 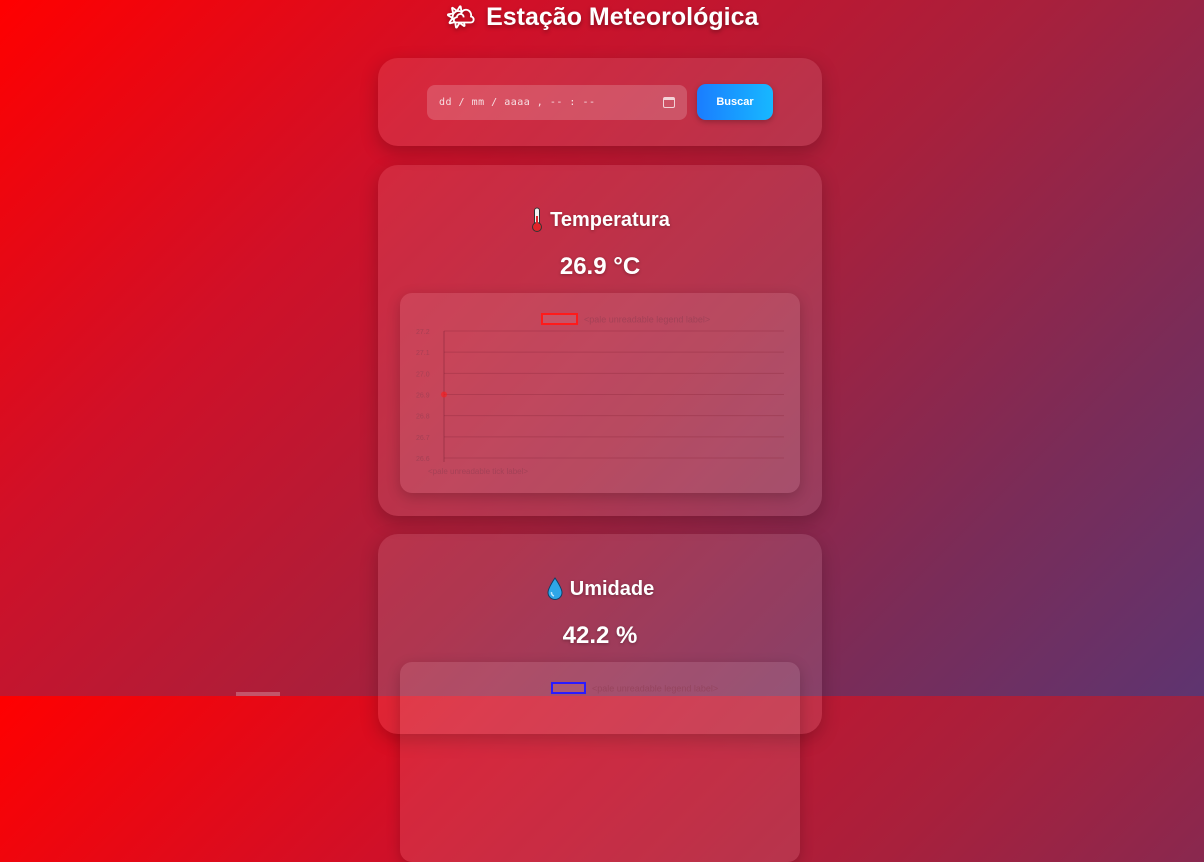 What do you see at coordinates (600, 266) in the screenshot?
I see `temperature-value: 26.9 °C` at bounding box center [600, 266].